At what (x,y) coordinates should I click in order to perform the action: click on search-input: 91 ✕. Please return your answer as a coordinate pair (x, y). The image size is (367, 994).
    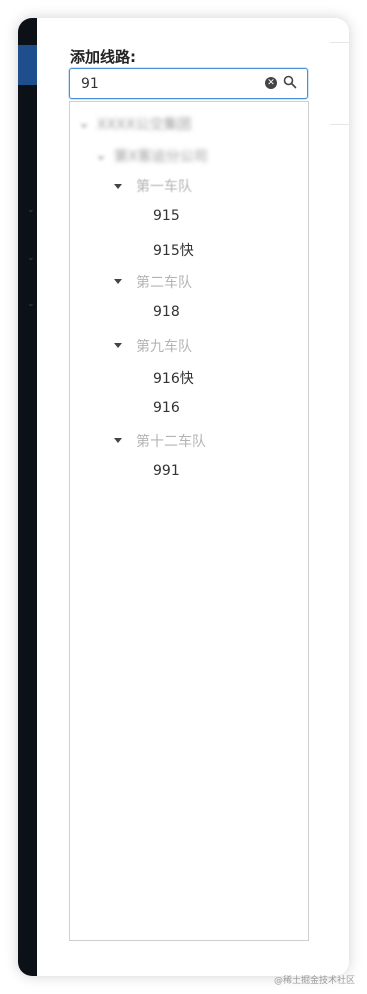
    Looking at the image, I should click on (188, 83).